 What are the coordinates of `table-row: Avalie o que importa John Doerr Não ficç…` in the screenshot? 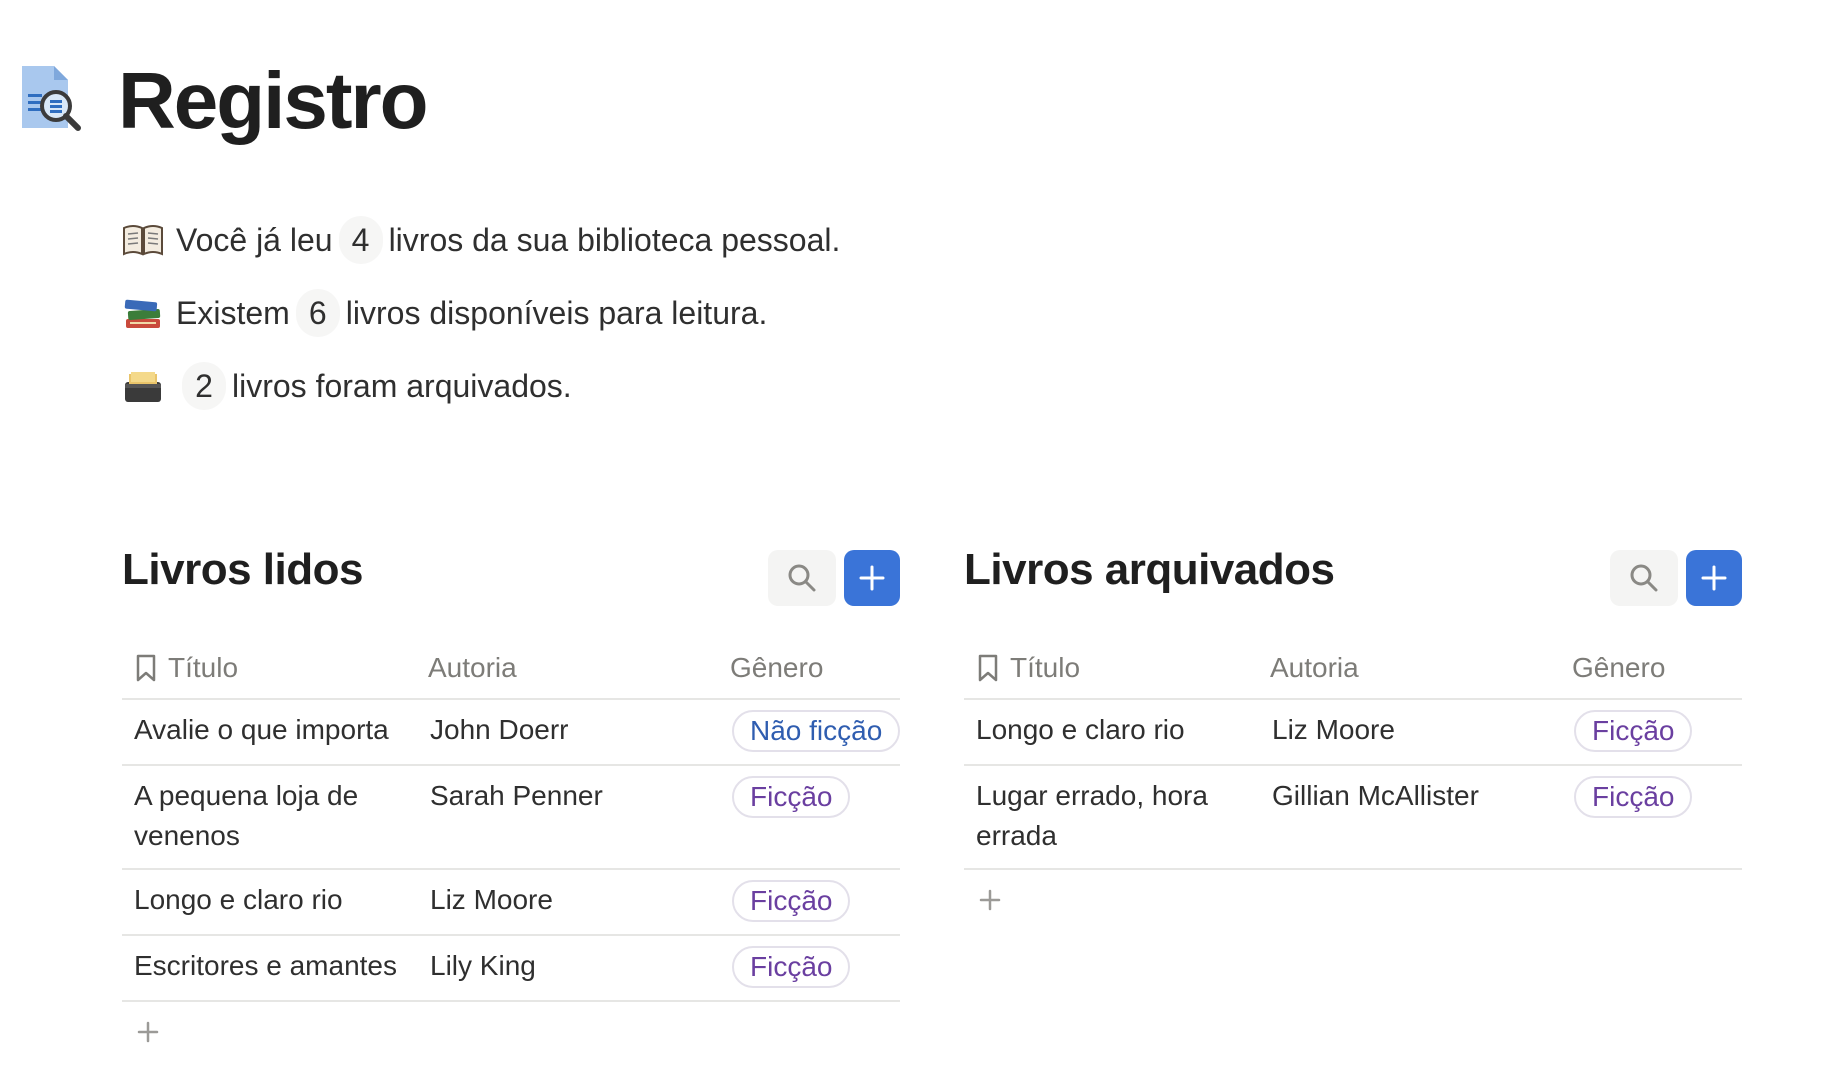 It's located at (511, 733).